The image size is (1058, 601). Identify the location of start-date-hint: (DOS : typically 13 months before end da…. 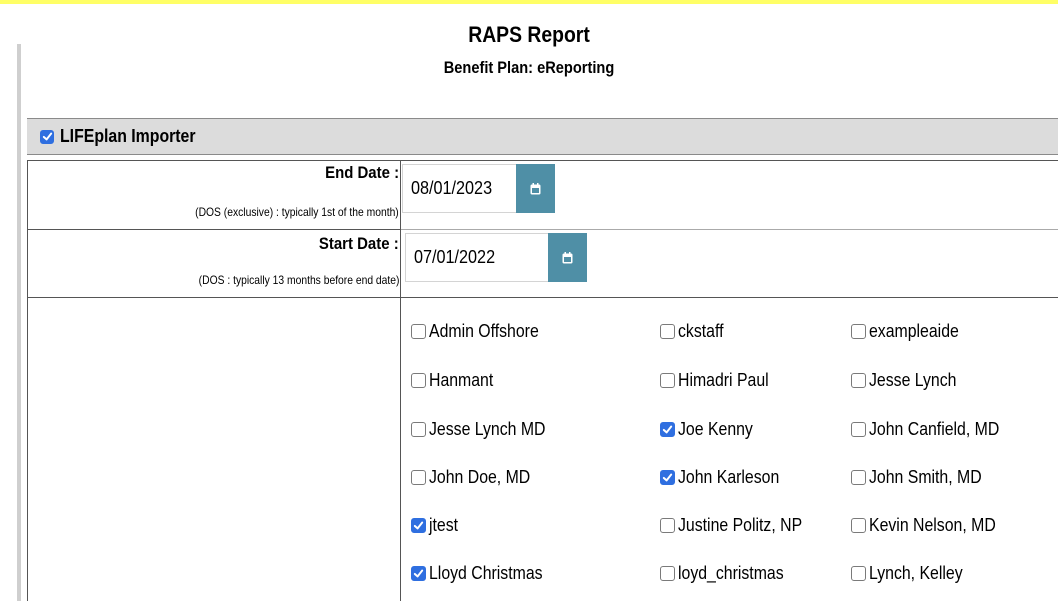
(298, 280).